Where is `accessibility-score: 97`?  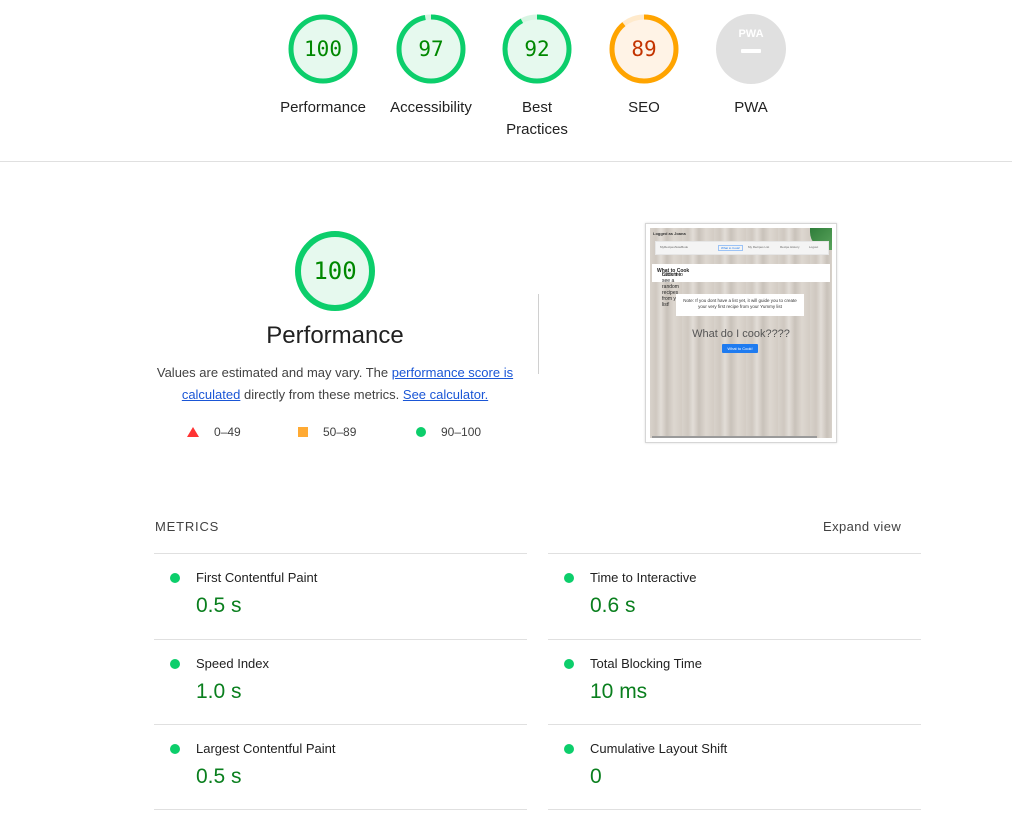
accessibility-score: 97 is located at coordinates (430, 49).